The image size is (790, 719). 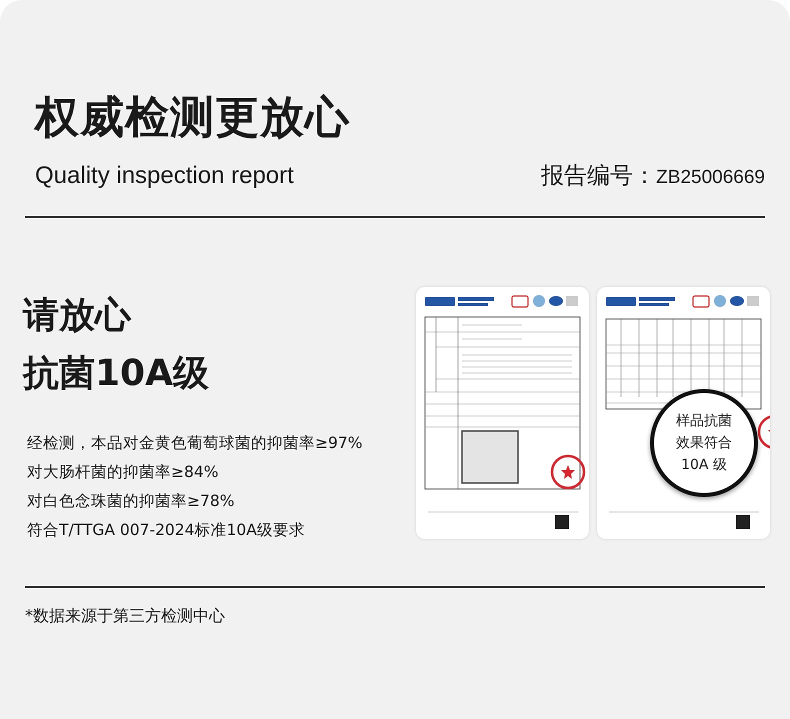 What do you see at coordinates (164, 176) in the screenshot?
I see `page-subtitle: Quality inspection report` at bounding box center [164, 176].